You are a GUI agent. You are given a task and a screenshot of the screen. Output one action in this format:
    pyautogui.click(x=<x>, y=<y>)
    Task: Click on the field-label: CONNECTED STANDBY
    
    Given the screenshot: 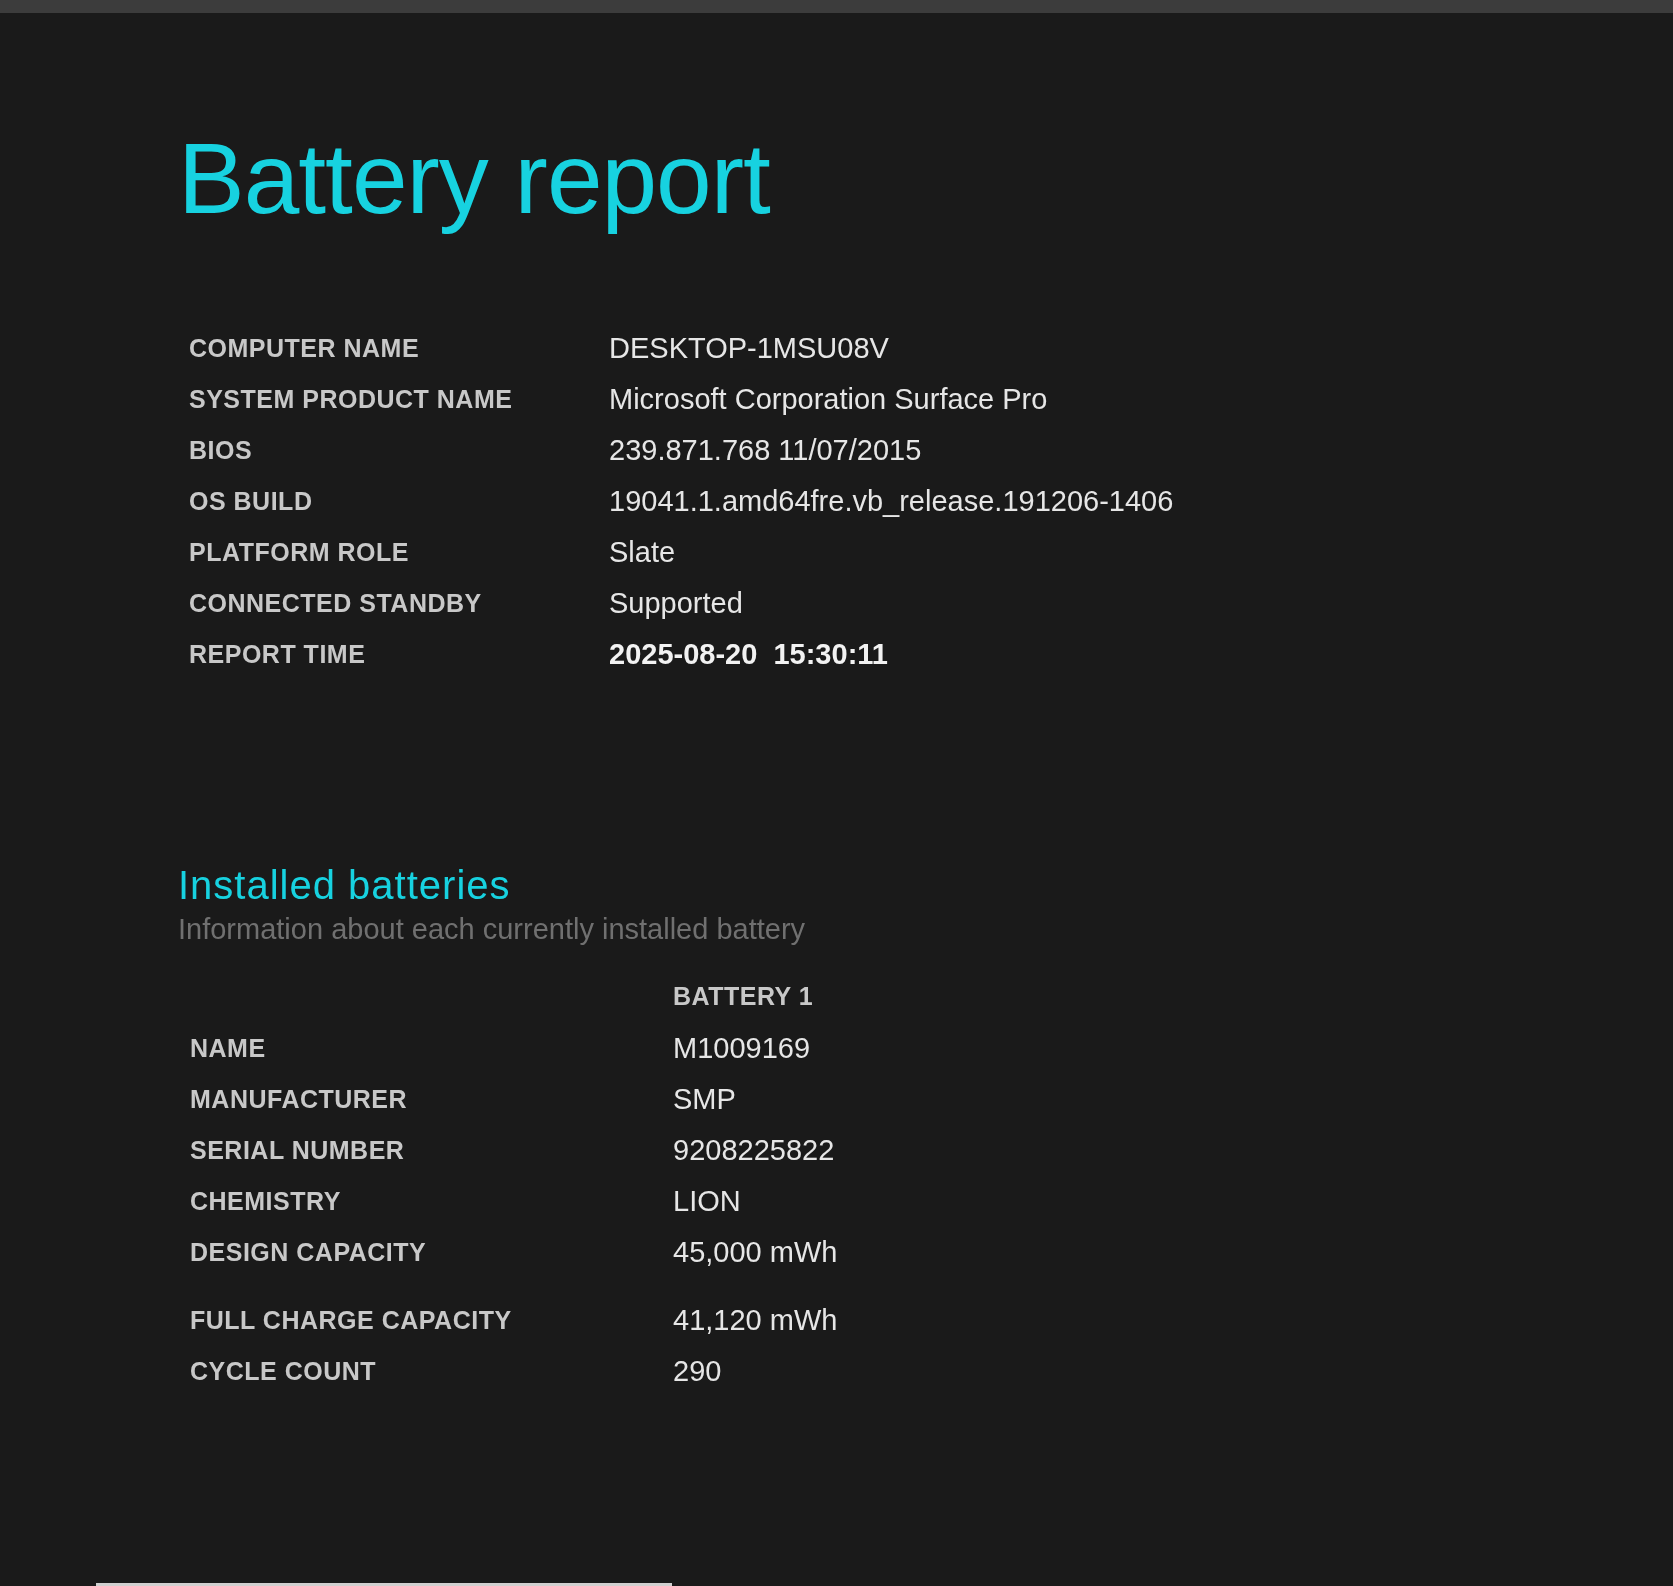 What is the action you would take?
    pyautogui.click(x=336, y=603)
    